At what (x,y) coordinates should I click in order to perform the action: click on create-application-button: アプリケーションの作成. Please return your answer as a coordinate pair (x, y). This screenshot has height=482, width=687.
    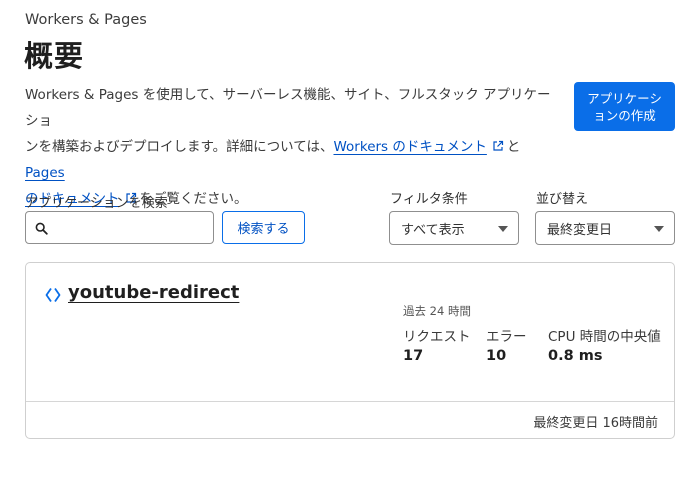
    Looking at the image, I should click on (624, 106).